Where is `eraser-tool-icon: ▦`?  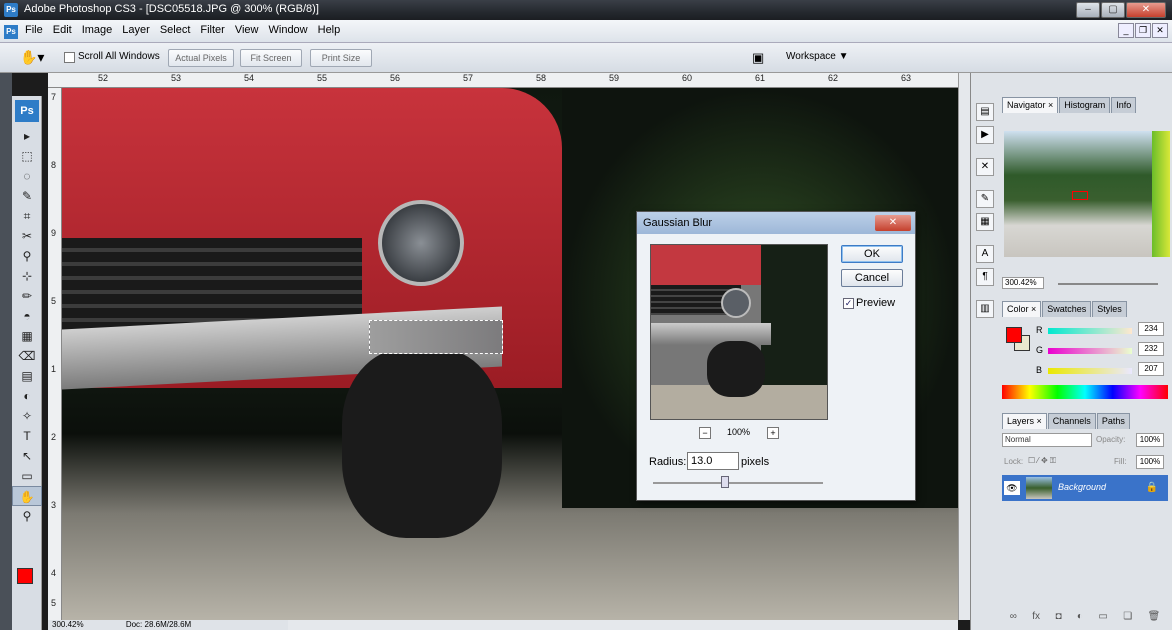 eraser-tool-icon: ▦ is located at coordinates (27, 336).